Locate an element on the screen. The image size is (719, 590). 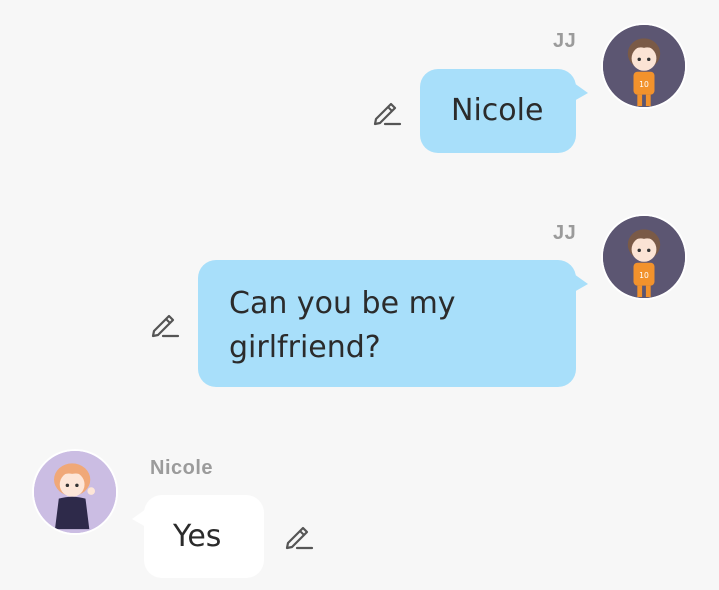
message-text: Nicole is located at coordinates (497, 110).